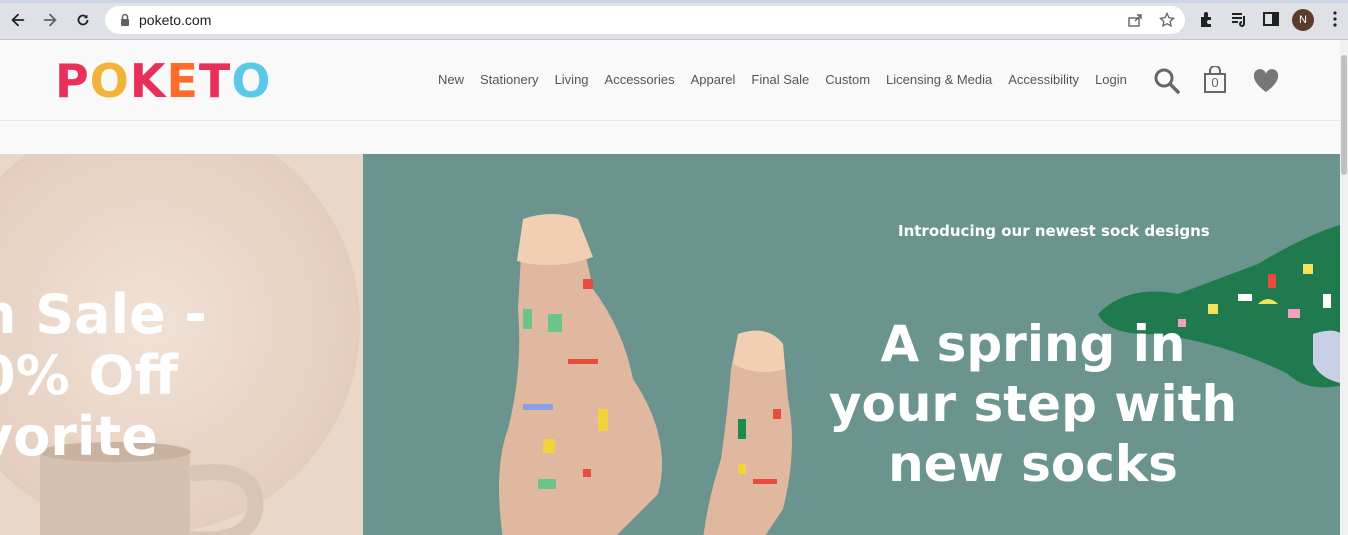 Image resolution: width=1348 pixels, height=535 pixels. What do you see at coordinates (451, 79) in the screenshot?
I see `nav-new: New` at bounding box center [451, 79].